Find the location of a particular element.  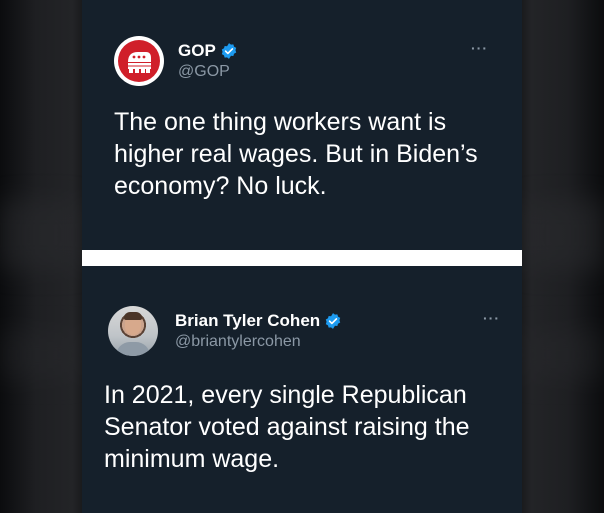

author-name: Brian Tyler Cohen is located at coordinates (247, 320).